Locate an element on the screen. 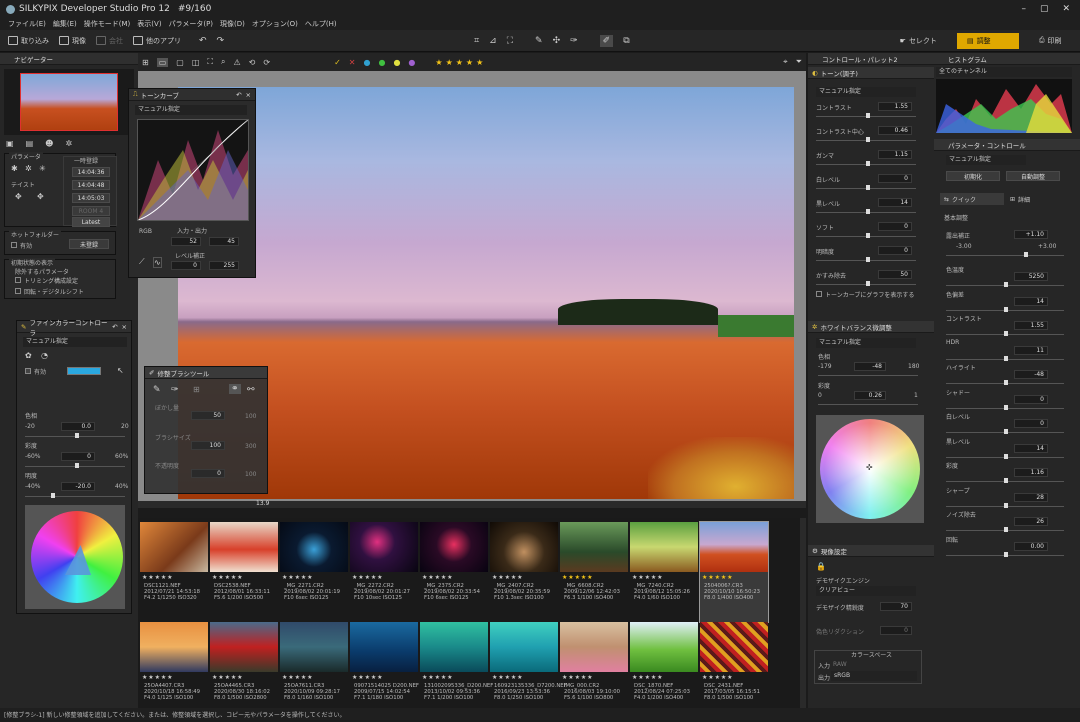  repair-brush-icon: ✎ is located at coordinates (157, 390).